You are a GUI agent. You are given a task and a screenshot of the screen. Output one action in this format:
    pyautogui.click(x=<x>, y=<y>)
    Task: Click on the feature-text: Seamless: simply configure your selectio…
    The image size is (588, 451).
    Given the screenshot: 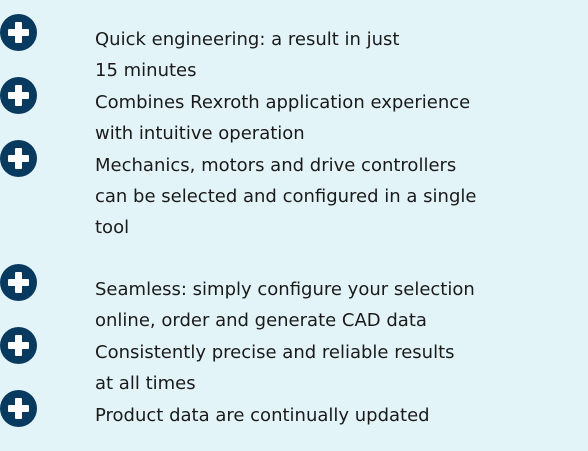 What is the action you would take?
    pyautogui.click(x=285, y=305)
    